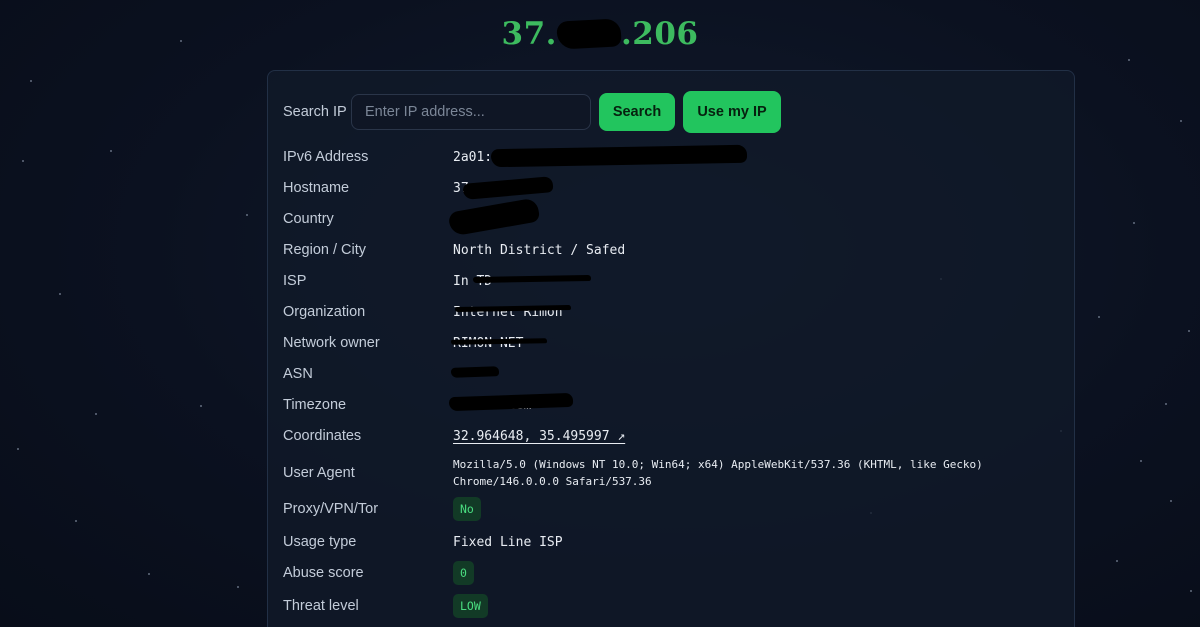  What do you see at coordinates (323, 573) in the screenshot?
I see `row-label: Abuse score` at bounding box center [323, 573].